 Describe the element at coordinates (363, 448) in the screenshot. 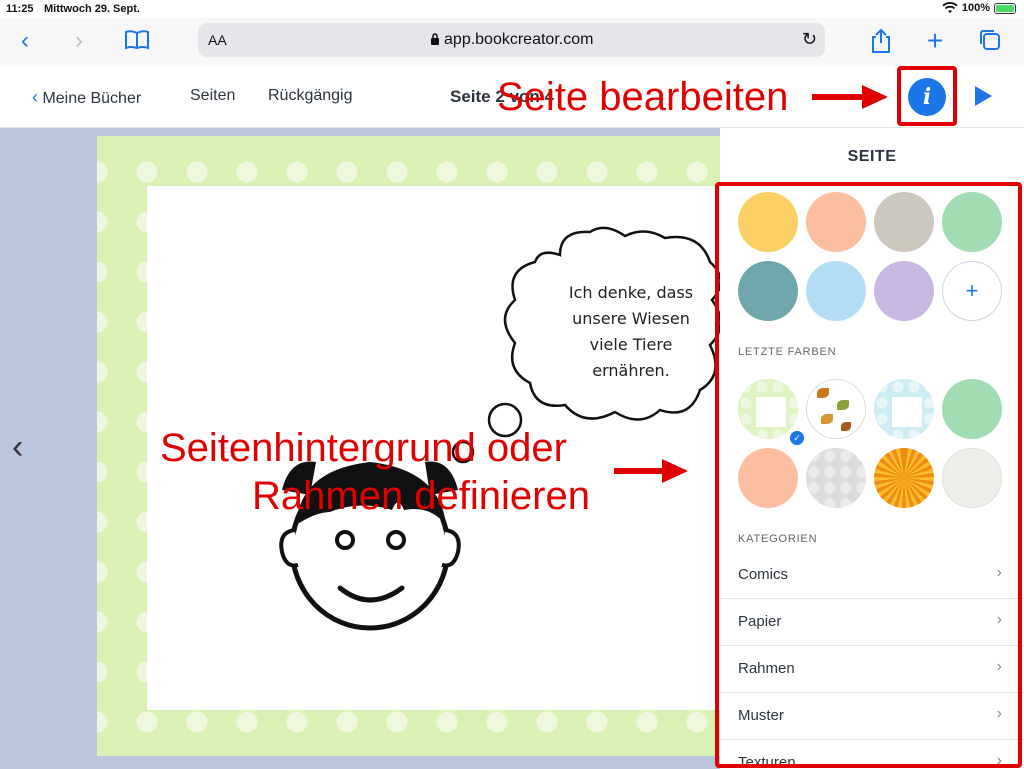

I see `annotation-background-line1: Seitenhintergrund oder` at that location.